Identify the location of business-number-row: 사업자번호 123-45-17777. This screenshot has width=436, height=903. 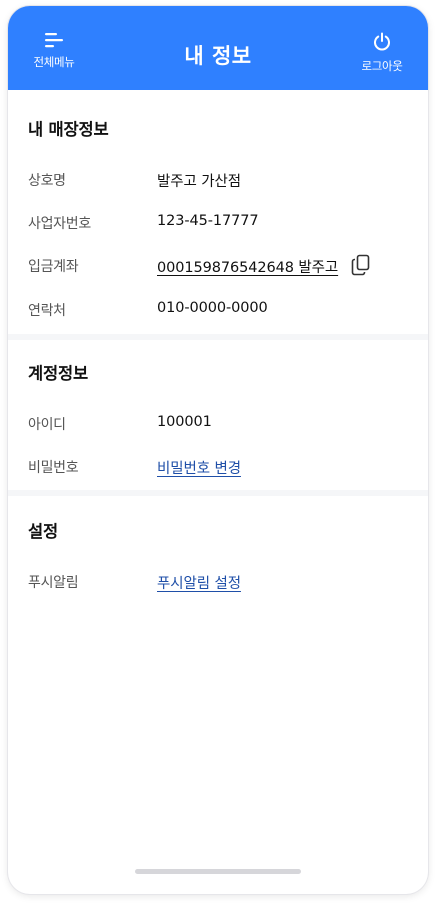
(218, 223).